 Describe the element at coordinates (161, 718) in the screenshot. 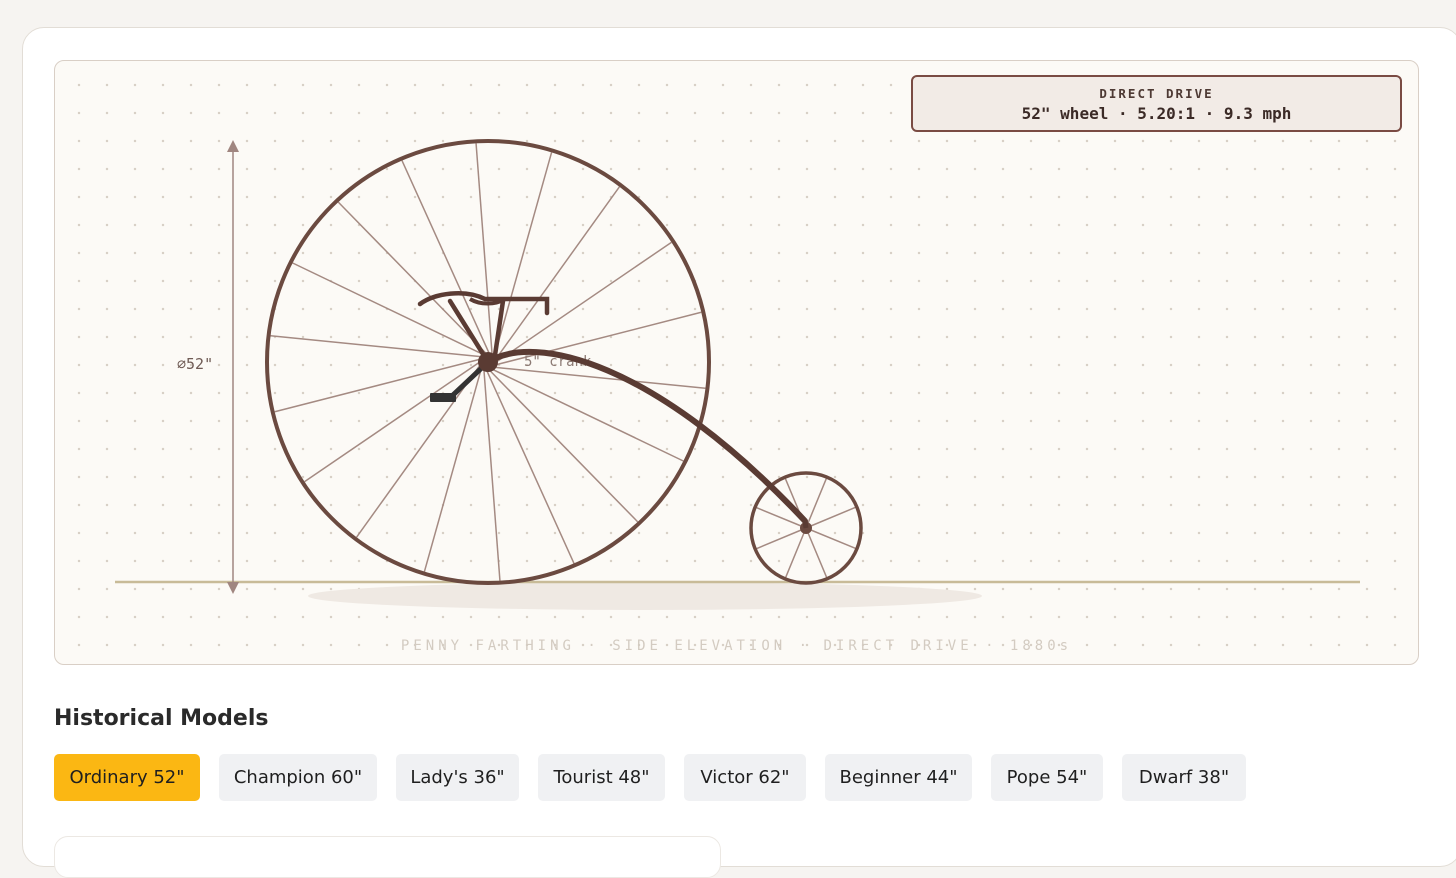

I see `models-title: Historical Models` at that location.